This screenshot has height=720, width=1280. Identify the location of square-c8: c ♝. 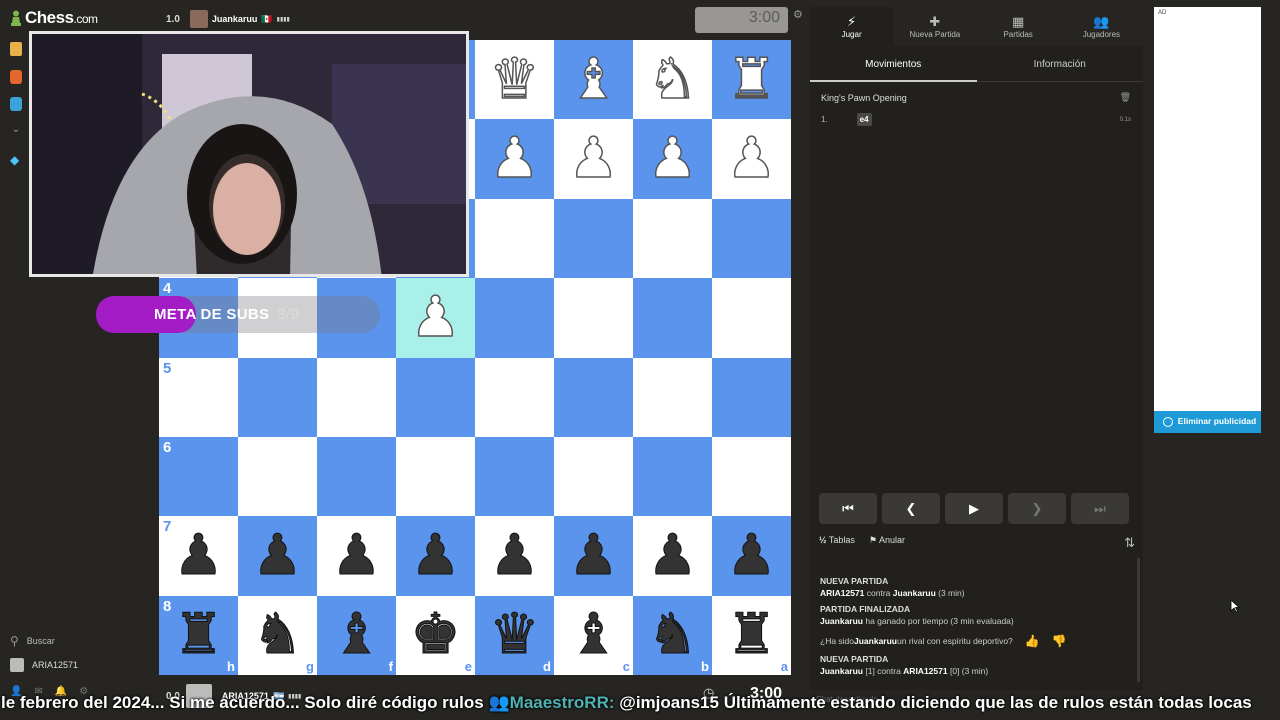
(593, 635).